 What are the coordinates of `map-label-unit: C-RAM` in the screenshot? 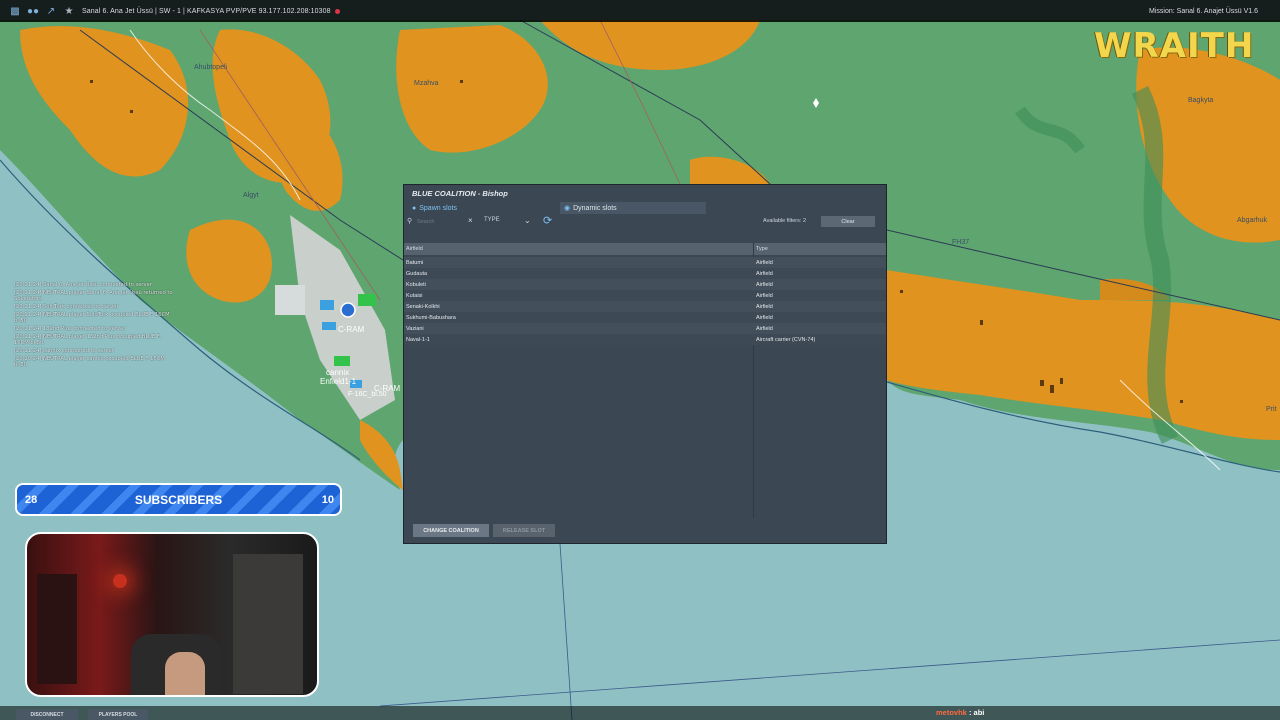 It's located at (351, 329).